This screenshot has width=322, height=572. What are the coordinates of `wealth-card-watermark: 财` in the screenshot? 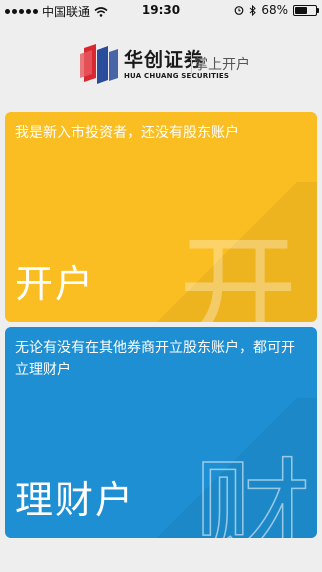 It's located at (252, 492).